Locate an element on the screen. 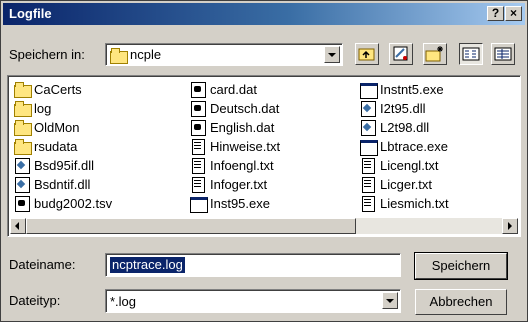  new-folder-icon is located at coordinates (434, 54).